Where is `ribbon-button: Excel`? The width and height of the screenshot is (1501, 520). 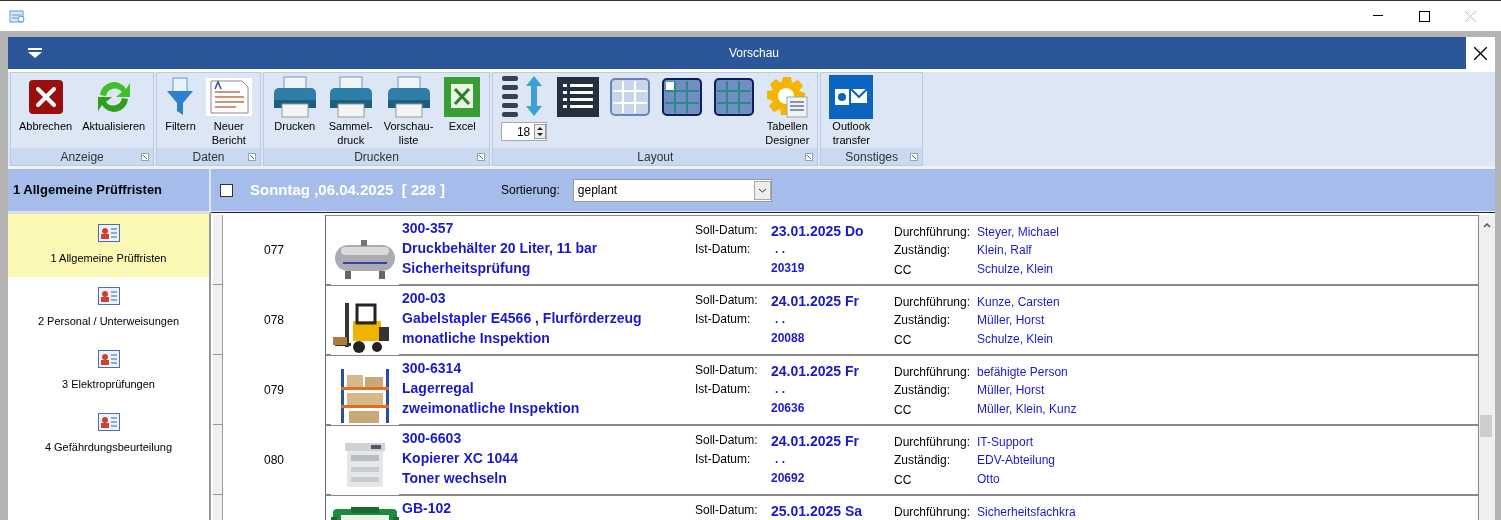
ribbon-button: Excel is located at coordinates (462, 103).